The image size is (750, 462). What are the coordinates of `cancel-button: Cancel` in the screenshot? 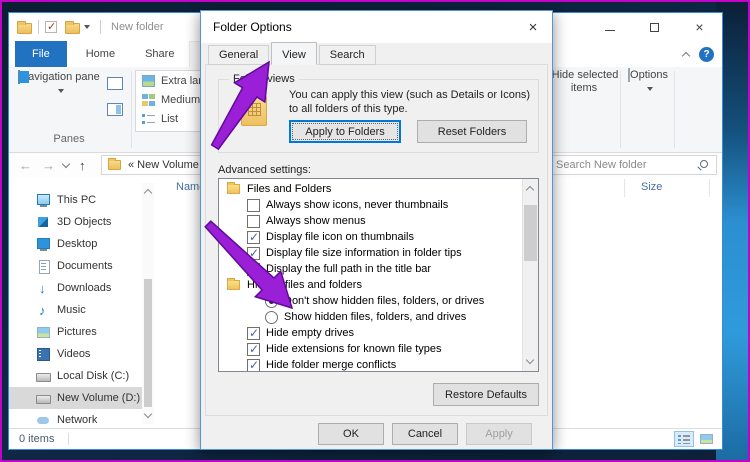 It's located at (425, 434).